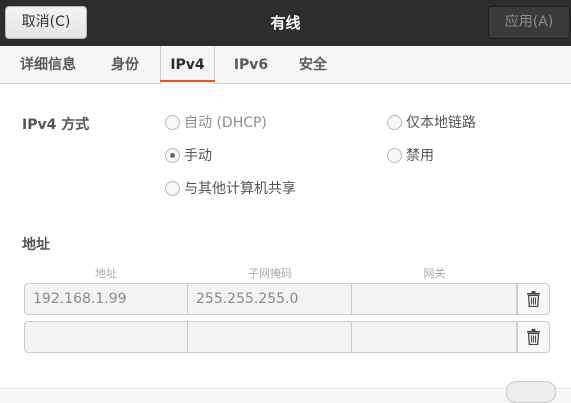 The height and width of the screenshot is (403, 571). What do you see at coordinates (420, 156) in the screenshot?
I see `radio-disabled-label: 禁用` at bounding box center [420, 156].